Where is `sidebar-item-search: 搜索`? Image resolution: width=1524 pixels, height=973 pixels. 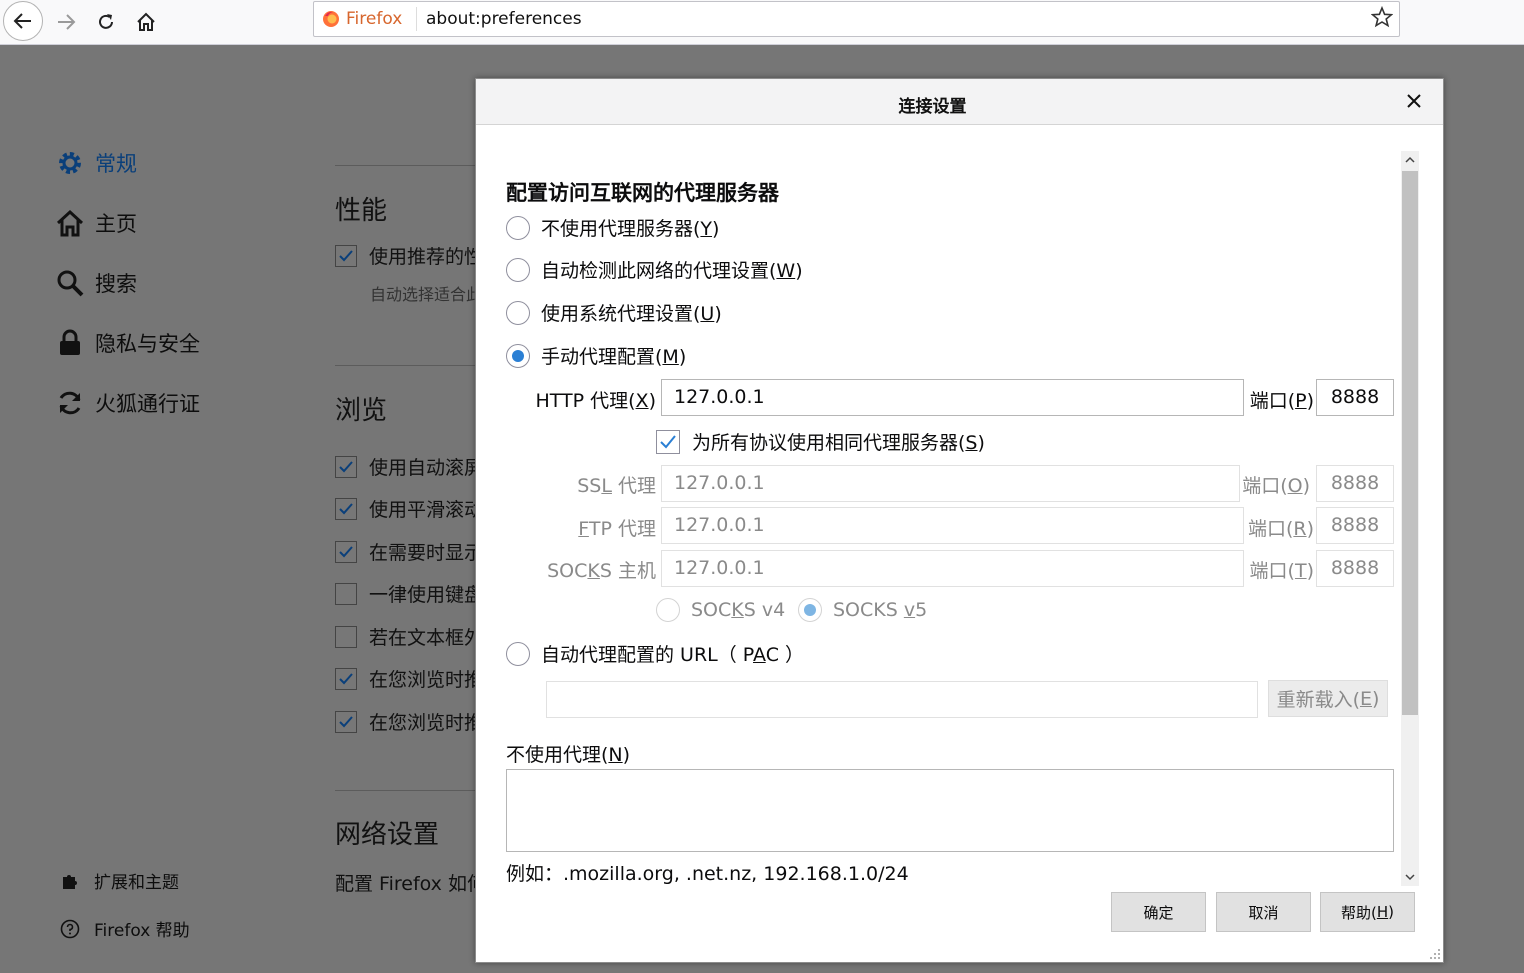 sidebar-item-search: 搜索 is located at coordinates (96, 283).